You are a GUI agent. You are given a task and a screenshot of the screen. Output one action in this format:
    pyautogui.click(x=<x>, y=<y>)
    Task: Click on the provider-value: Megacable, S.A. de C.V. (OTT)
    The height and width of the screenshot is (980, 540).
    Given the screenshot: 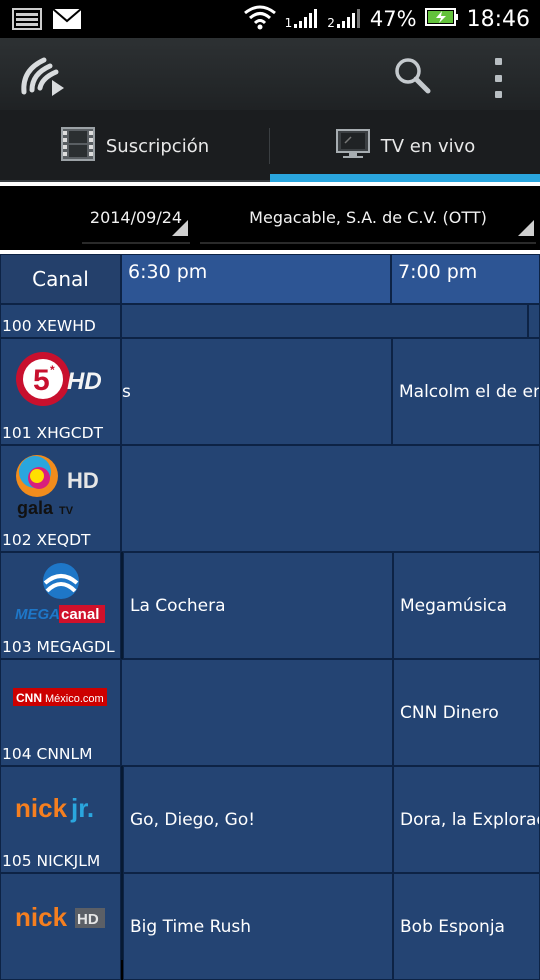 What is the action you would take?
    pyautogui.click(x=368, y=217)
    